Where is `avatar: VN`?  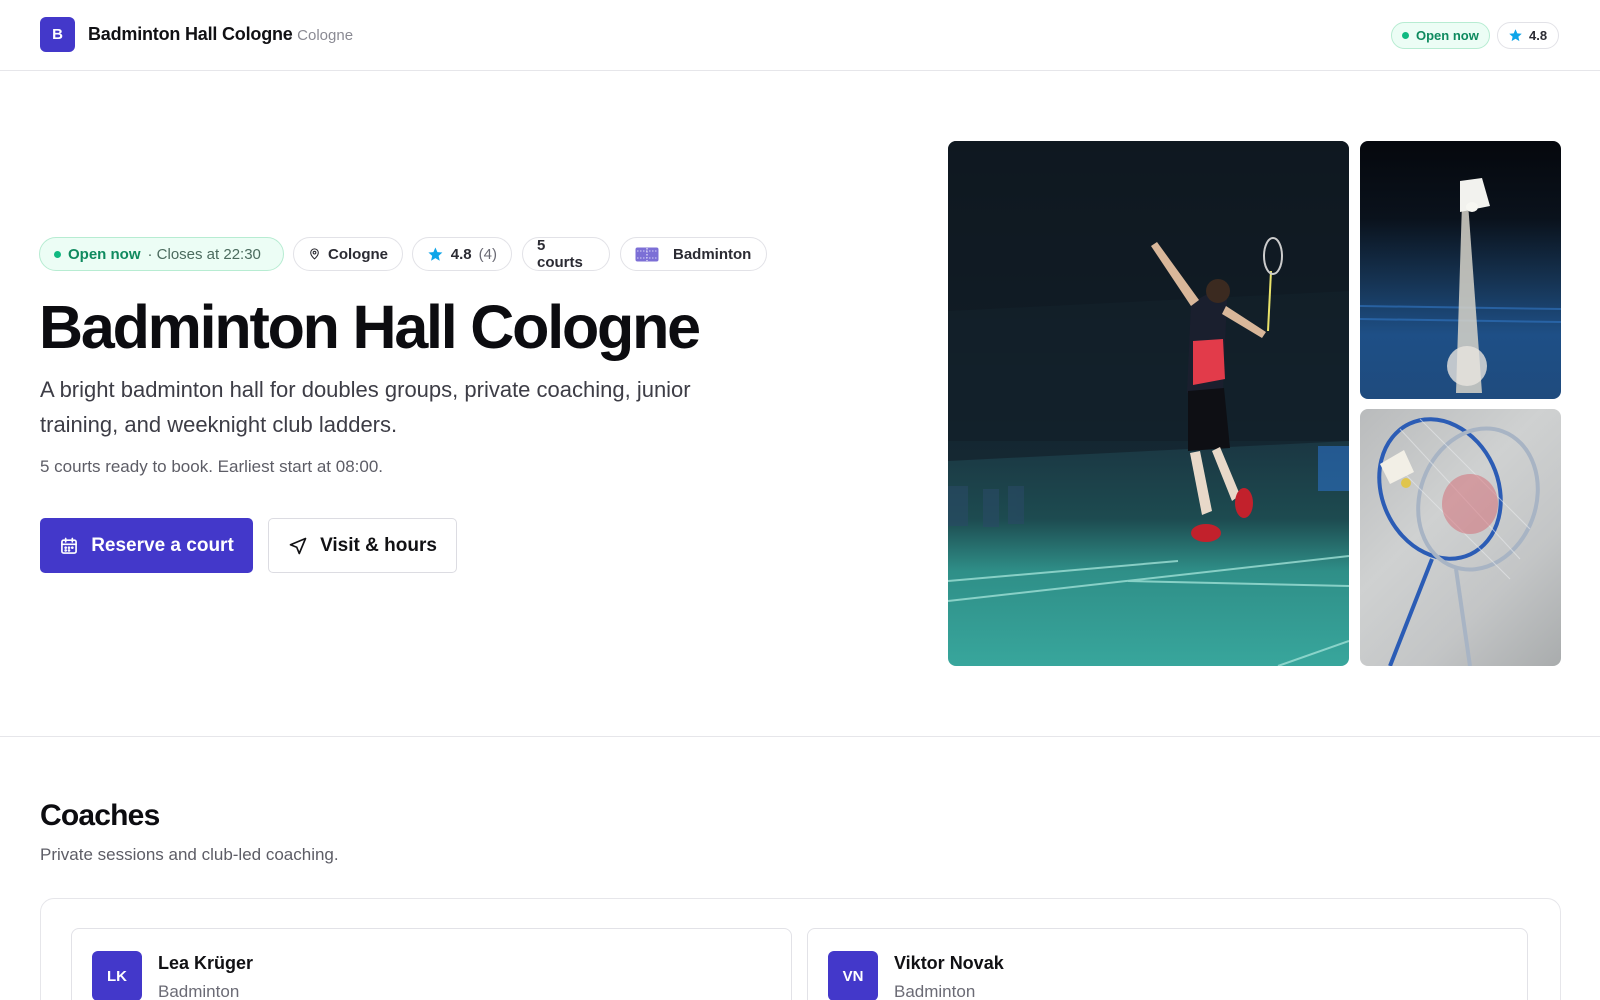
avatar: VN is located at coordinates (853, 975).